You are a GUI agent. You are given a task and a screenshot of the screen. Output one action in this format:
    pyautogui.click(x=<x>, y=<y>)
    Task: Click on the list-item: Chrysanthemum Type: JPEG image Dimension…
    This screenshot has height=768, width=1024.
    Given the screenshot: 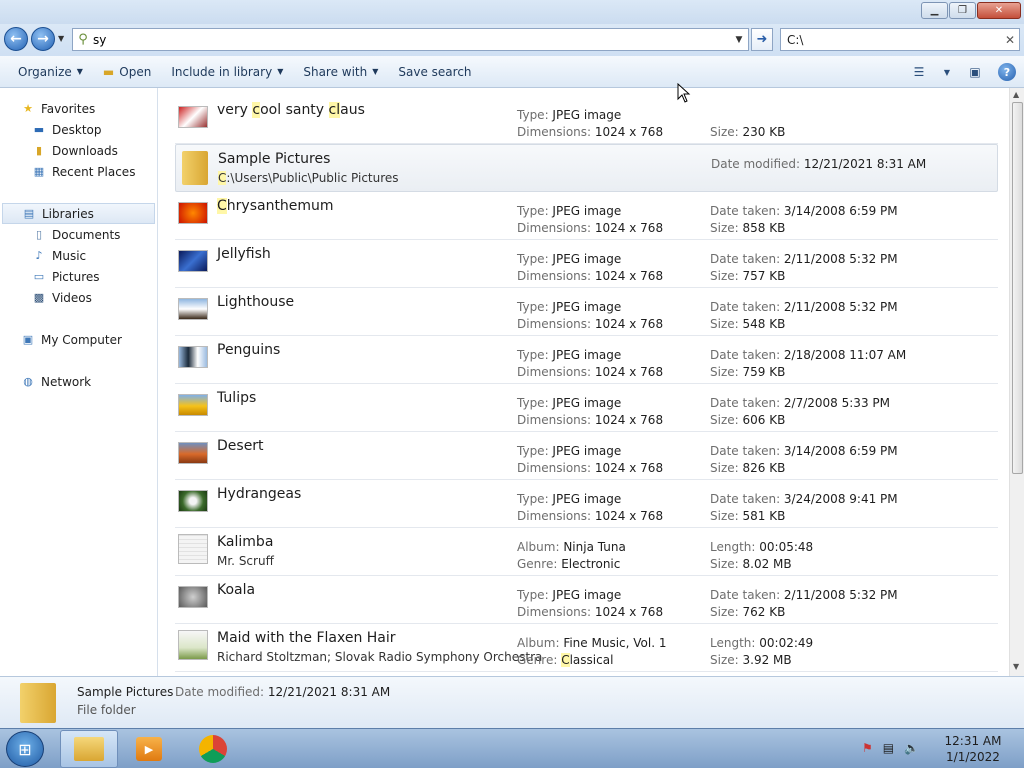 What is the action you would take?
    pyautogui.click(x=586, y=216)
    